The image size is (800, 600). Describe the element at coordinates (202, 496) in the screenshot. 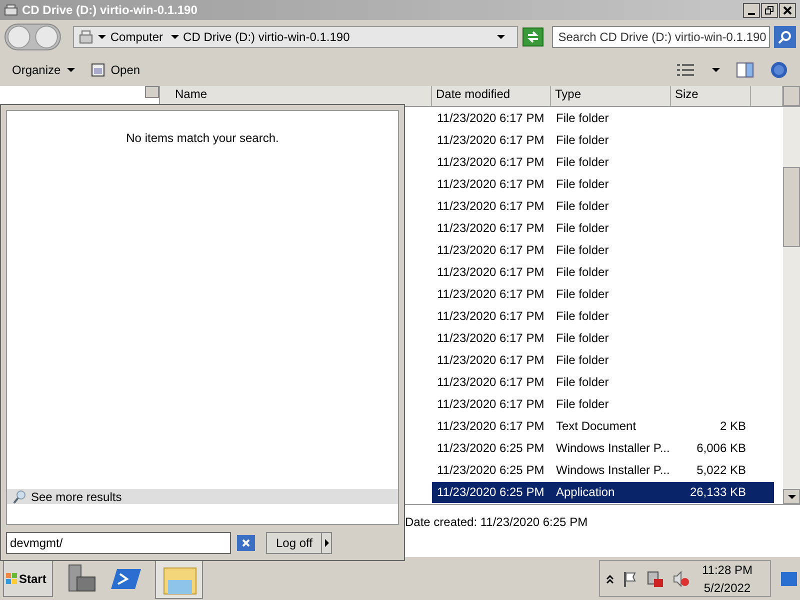

I see `see-more-results-link: See more results` at that location.